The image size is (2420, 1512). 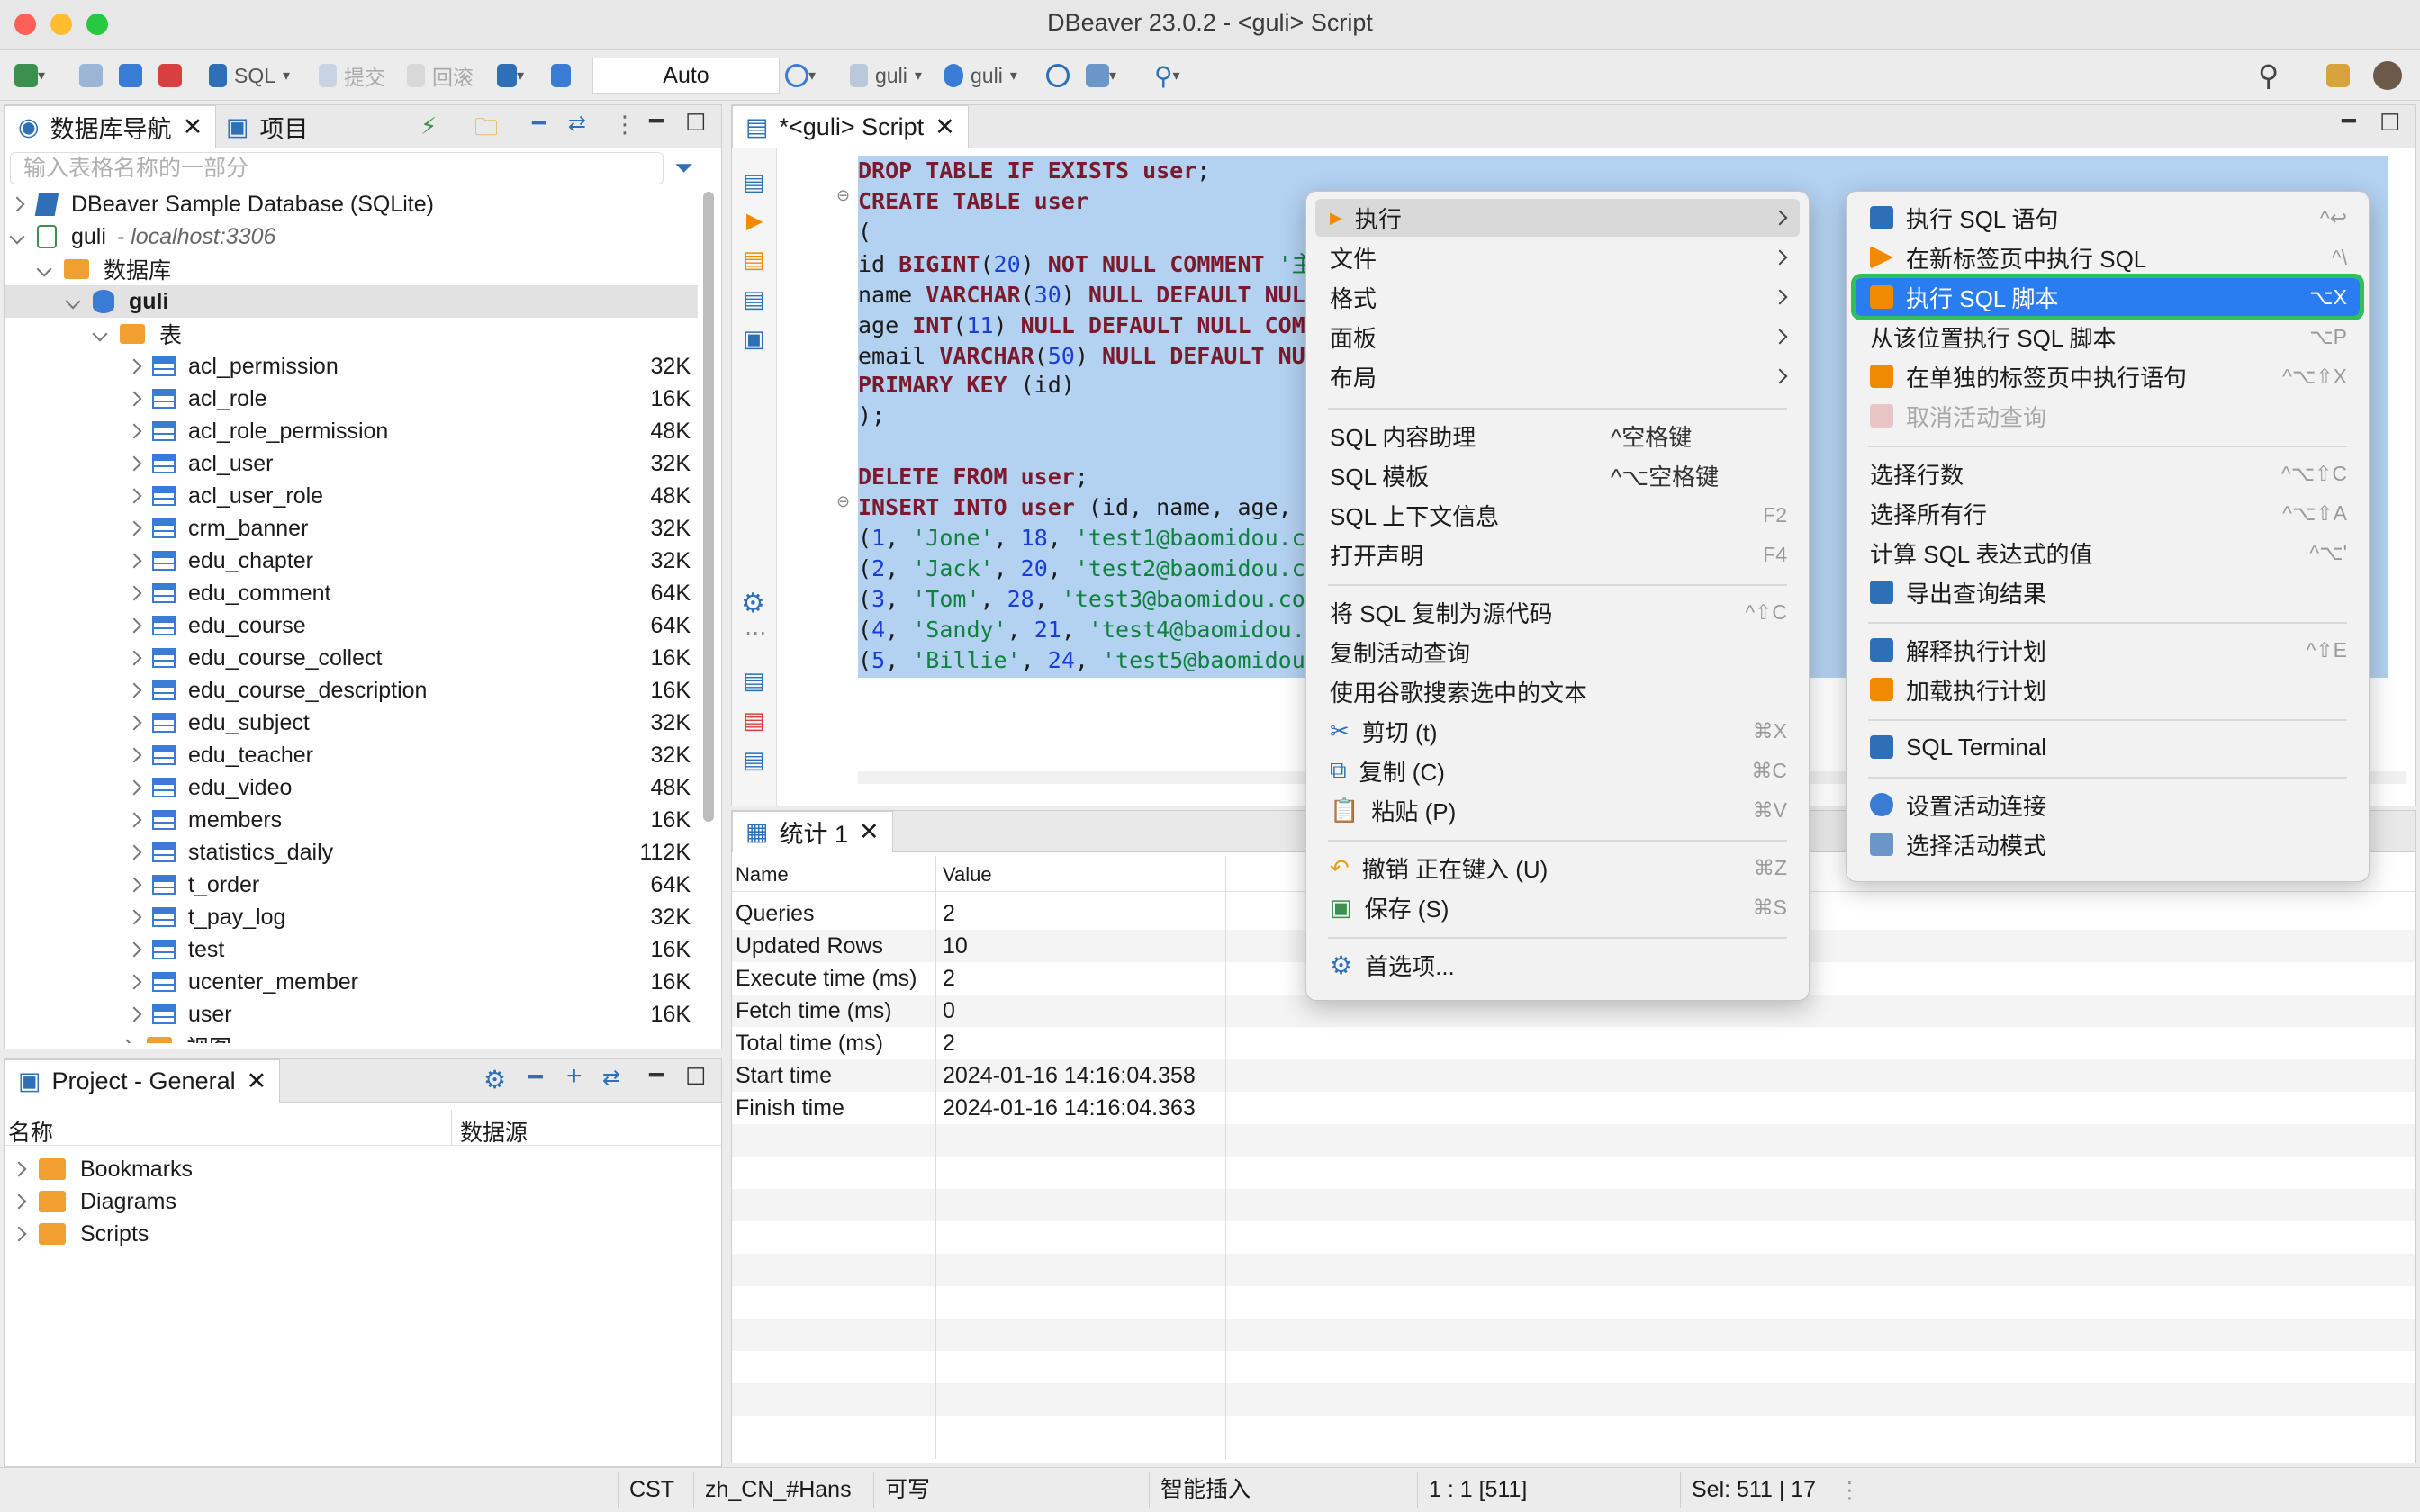 What do you see at coordinates (2108, 513) in the screenshot?
I see `submenu-select-all-rows: 选择所有行 ^⌥⇧A` at bounding box center [2108, 513].